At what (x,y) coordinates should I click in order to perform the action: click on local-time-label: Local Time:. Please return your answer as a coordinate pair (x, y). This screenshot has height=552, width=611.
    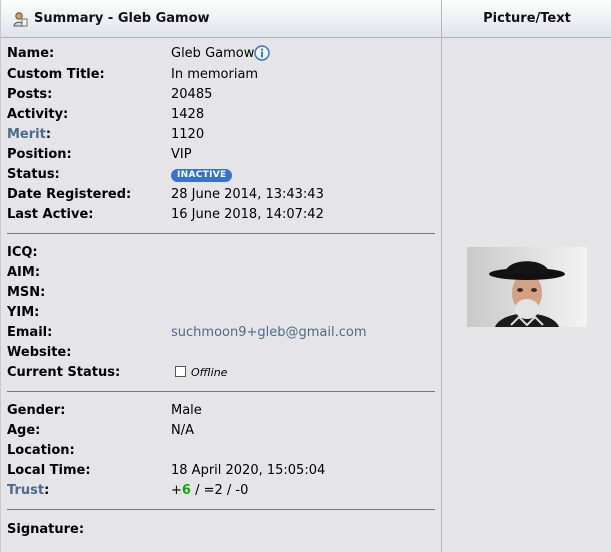
    Looking at the image, I should click on (49, 470).